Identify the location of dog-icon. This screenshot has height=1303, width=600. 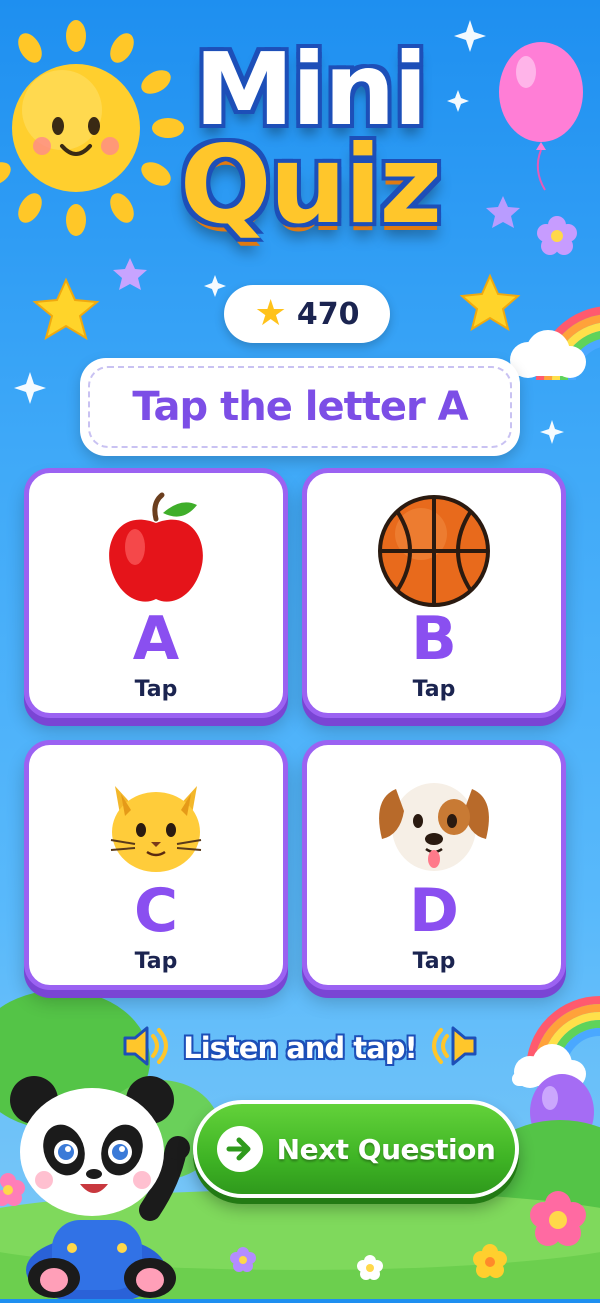
(434, 823).